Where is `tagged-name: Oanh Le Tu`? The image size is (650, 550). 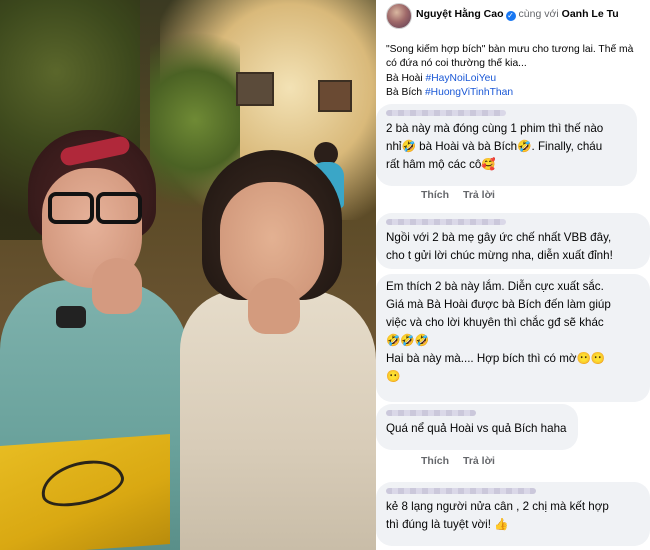
tagged-name: Oanh Le Tu is located at coordinates (590, 14).